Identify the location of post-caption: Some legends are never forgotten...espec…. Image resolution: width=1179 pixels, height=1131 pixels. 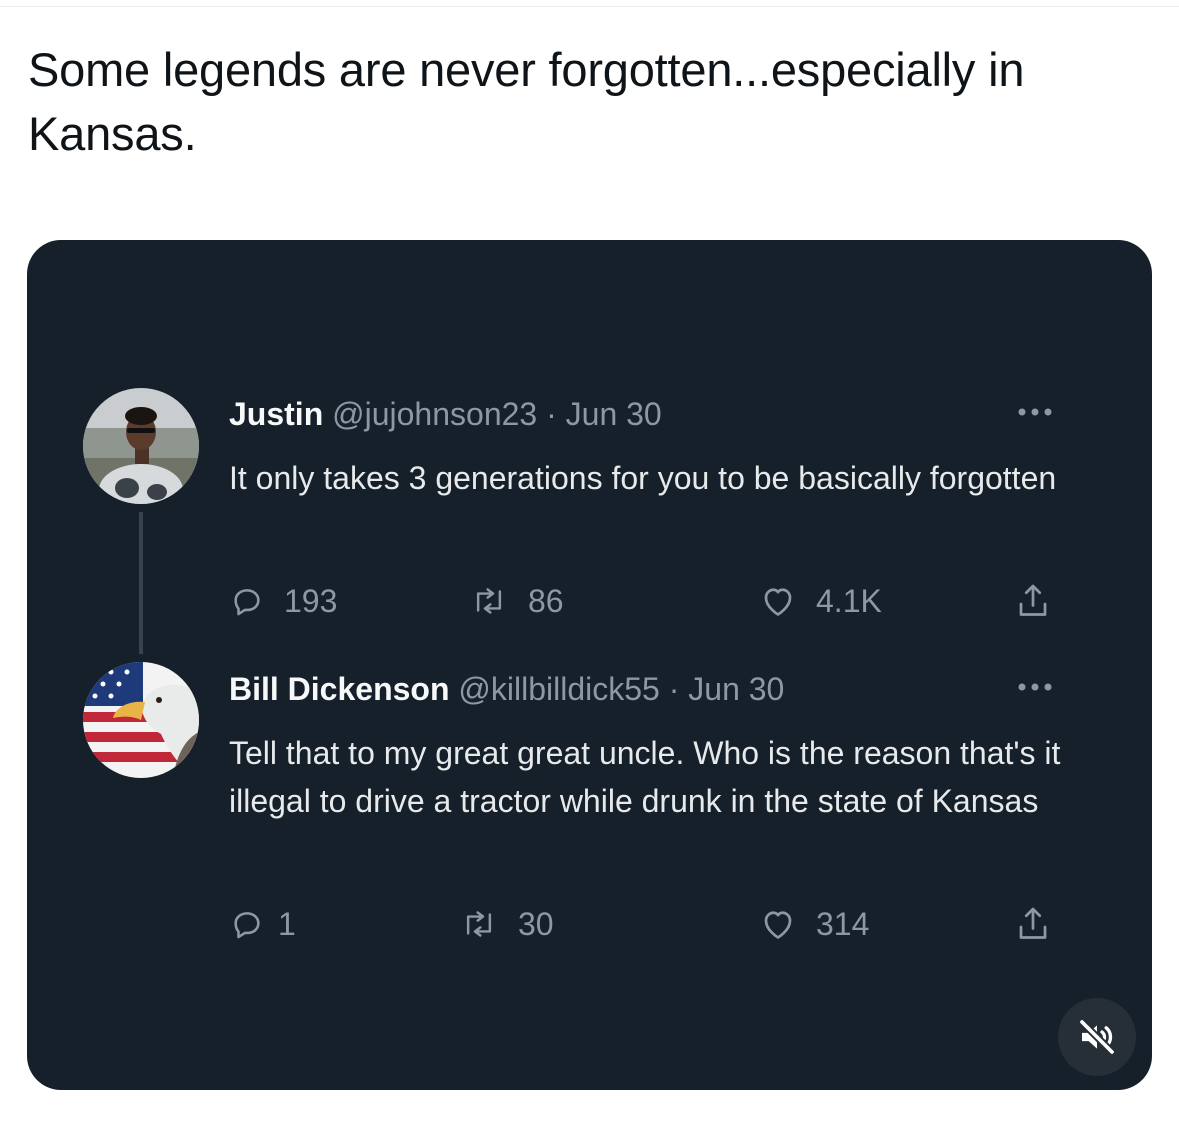
(526, 101).